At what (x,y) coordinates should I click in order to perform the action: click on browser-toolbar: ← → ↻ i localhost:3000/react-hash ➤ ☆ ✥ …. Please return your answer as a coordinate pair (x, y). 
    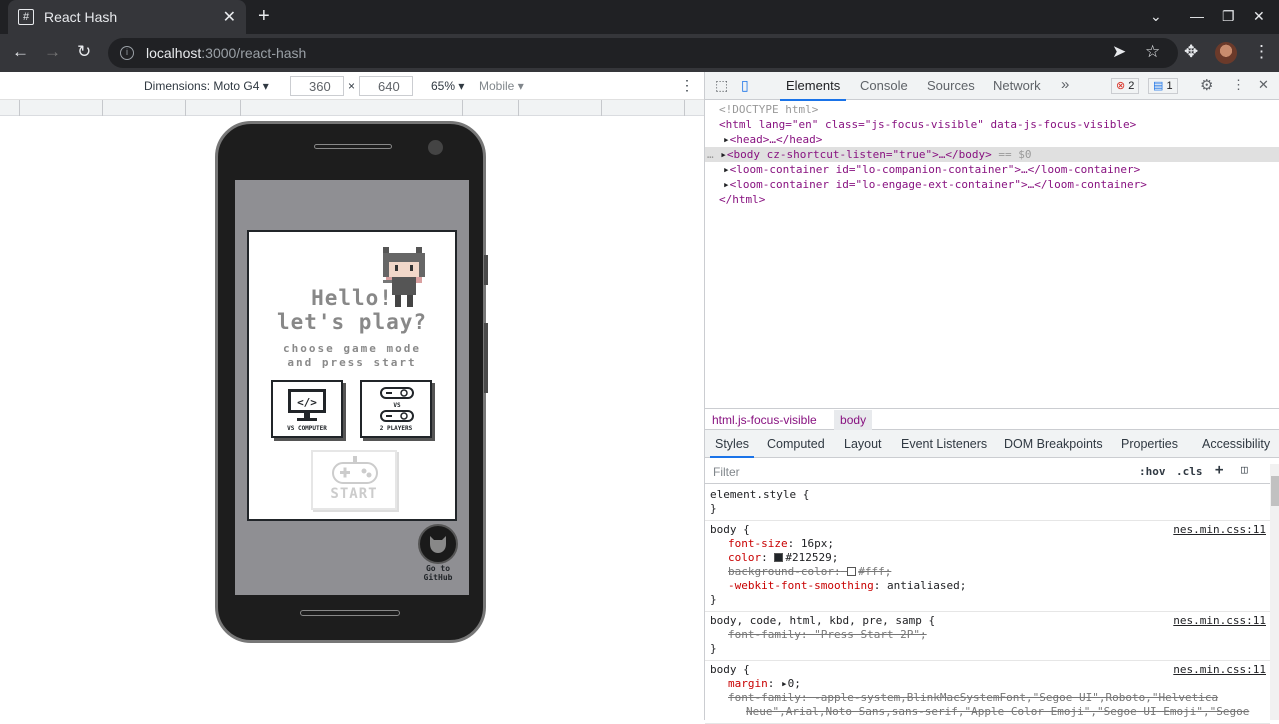
    Looking at the image, I should click on (639, 53).